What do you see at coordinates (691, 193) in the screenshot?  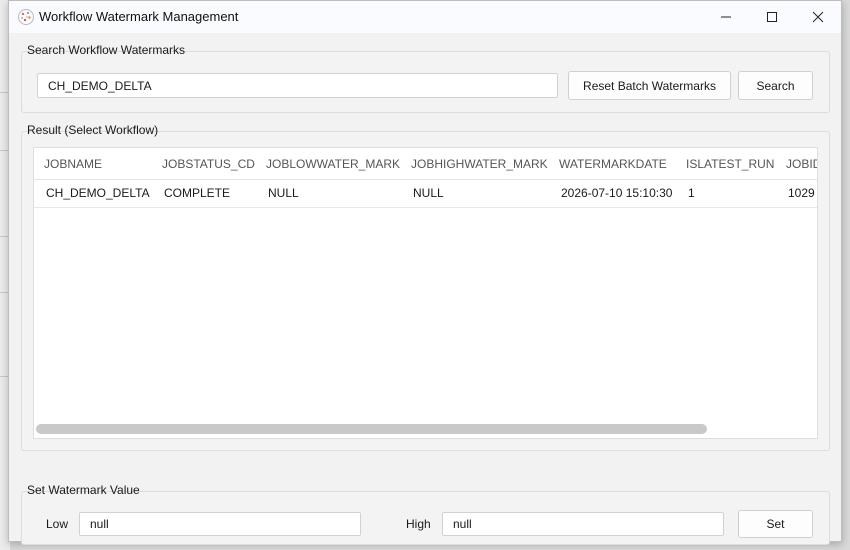 I see `table-cell: 1` at bounding box center [691, 193].